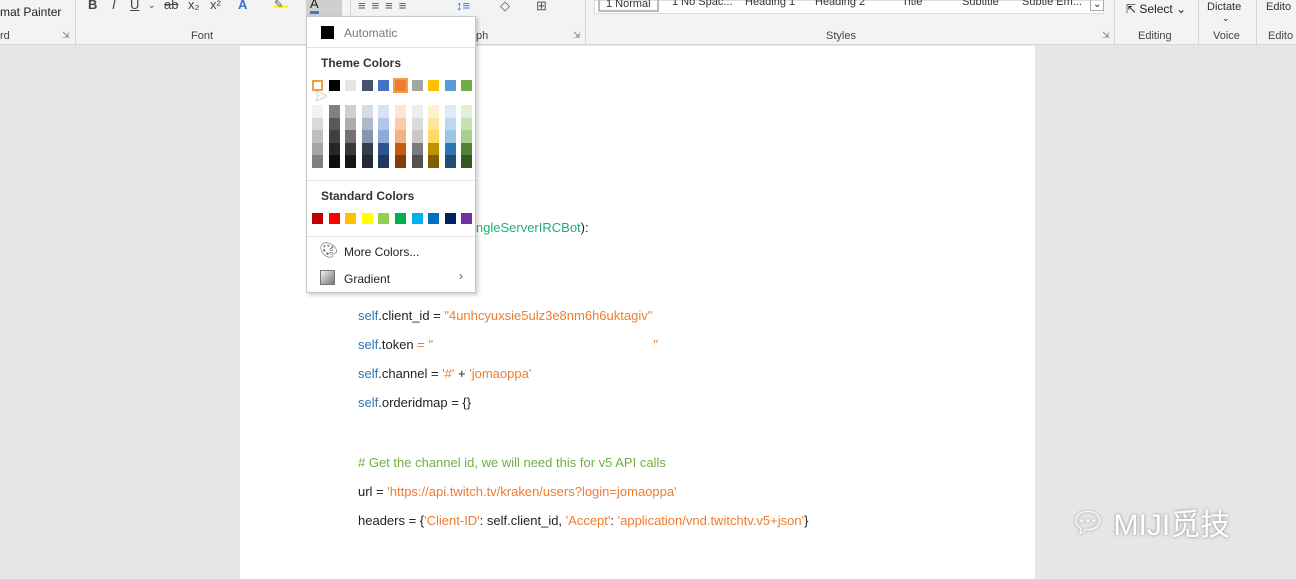 This screenshot has width=1296, height=579. I want to click on style-title: Title, so click(912, 4).